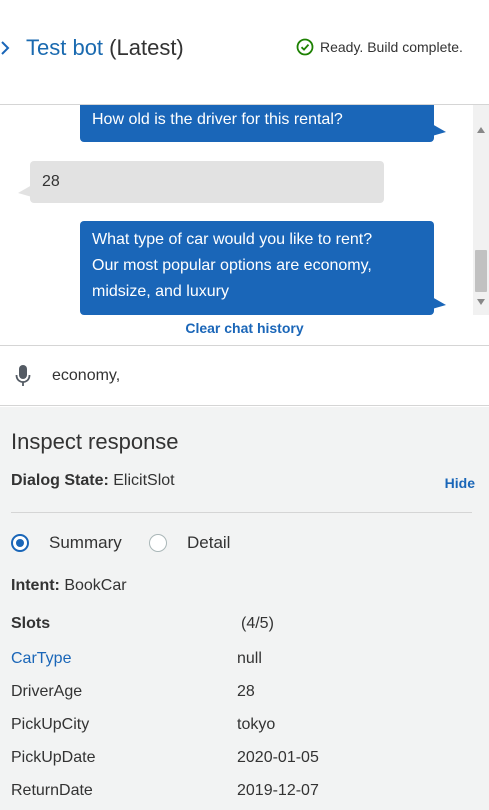  What do you see at coordinates (52, 790) in the screenshot?
I see `slot-name: ReturnDate` at bounding box center [52, 790].